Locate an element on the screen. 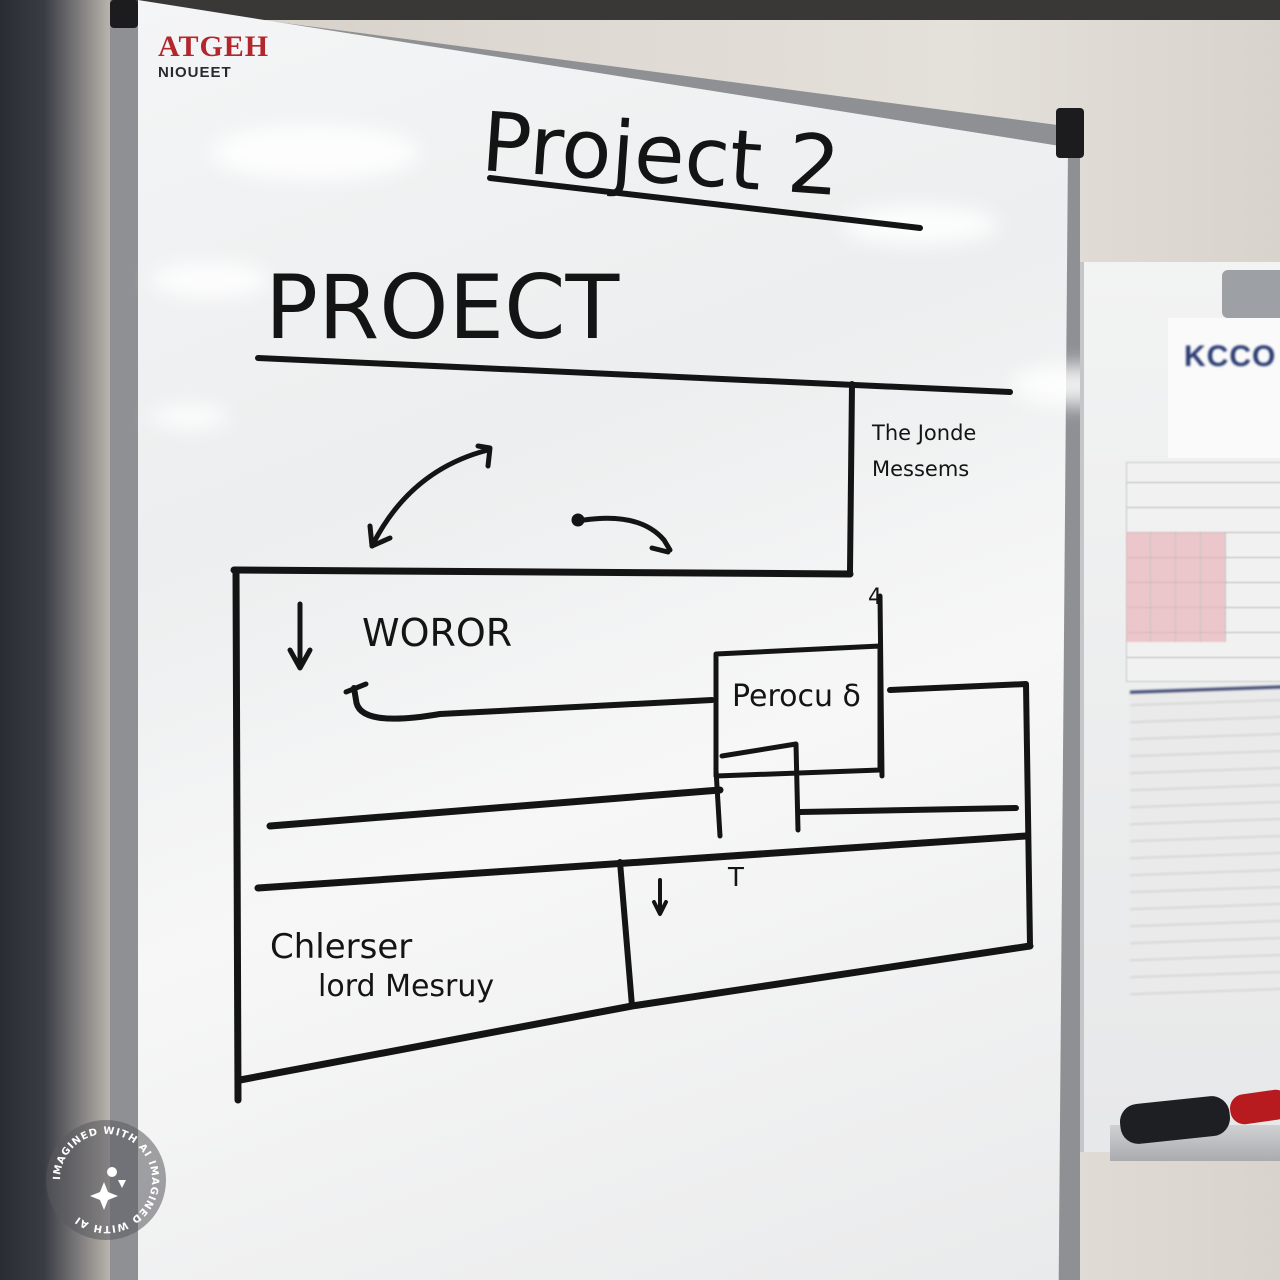 The width and height of the screenshot is (1280, 1280). down-arrow-small is located at coordinates (660, 897).